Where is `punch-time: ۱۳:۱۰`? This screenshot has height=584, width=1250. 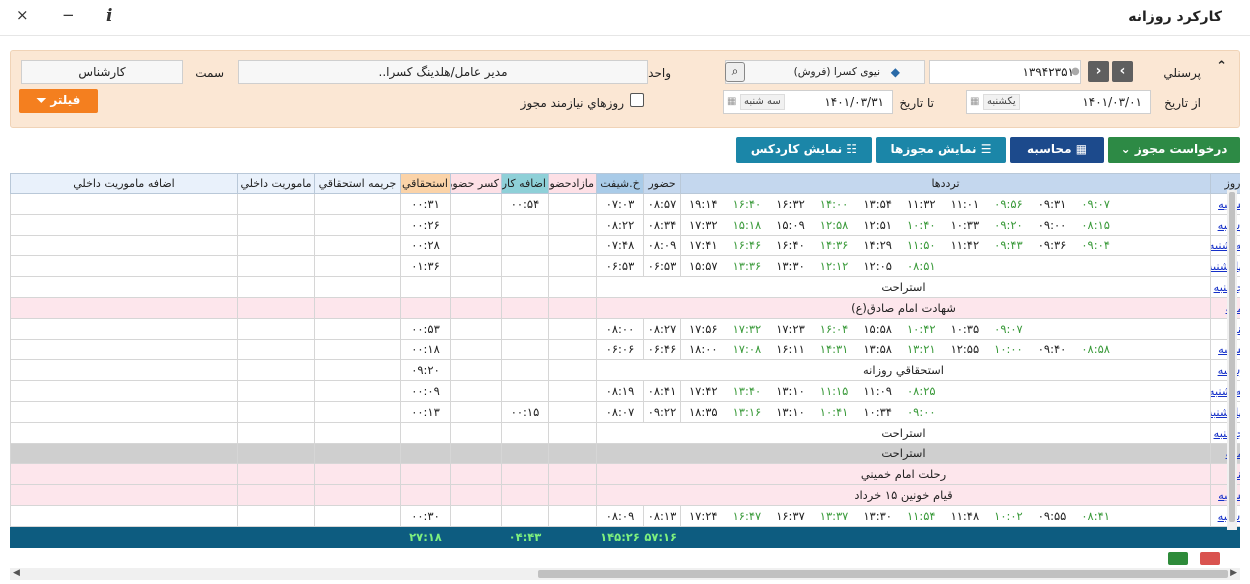
punch-time: ۱۳:۱۰ is located at coordinates (790, 411).